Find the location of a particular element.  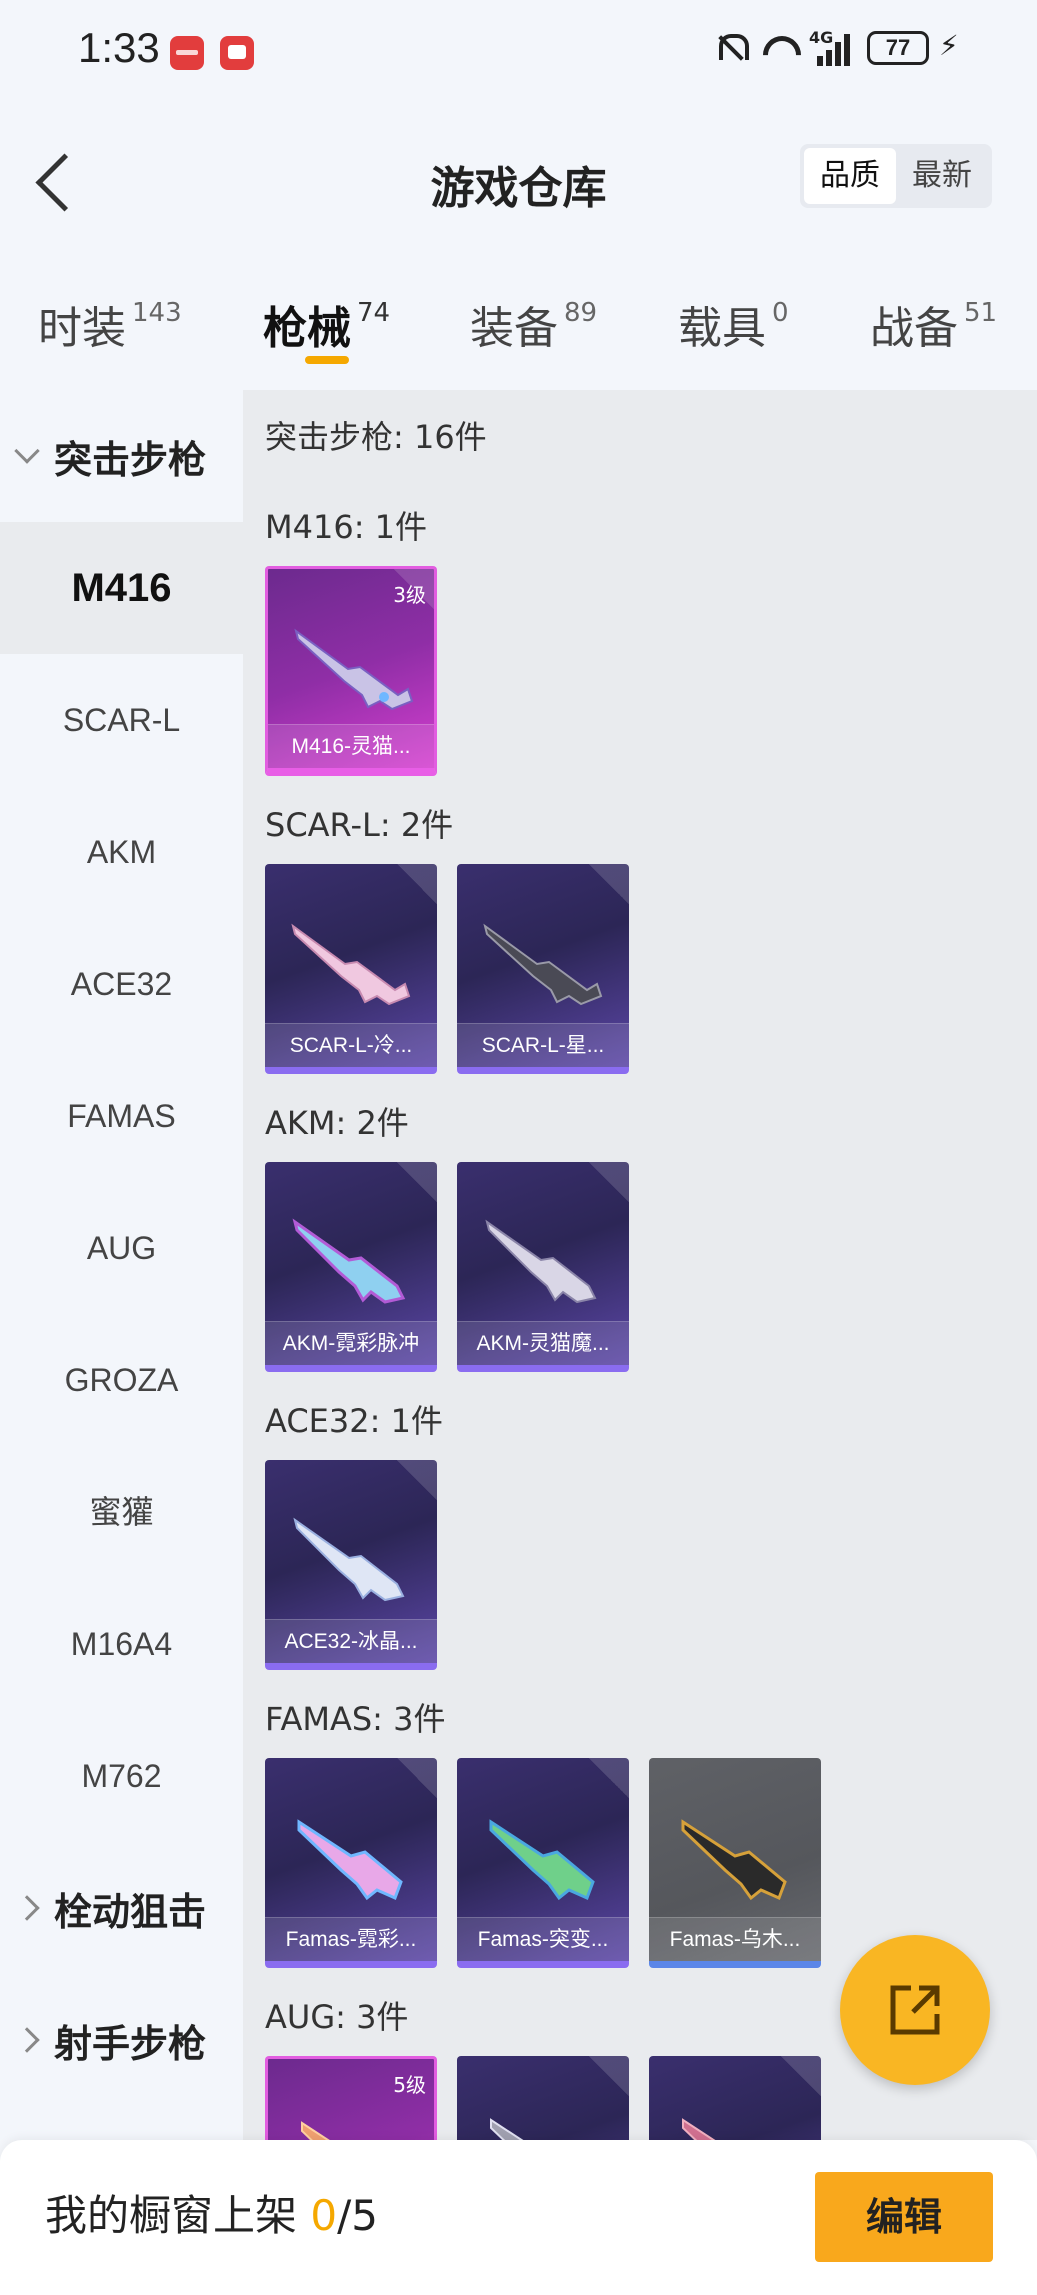

battery-icon: 77 is located at coordinates (898, 48).